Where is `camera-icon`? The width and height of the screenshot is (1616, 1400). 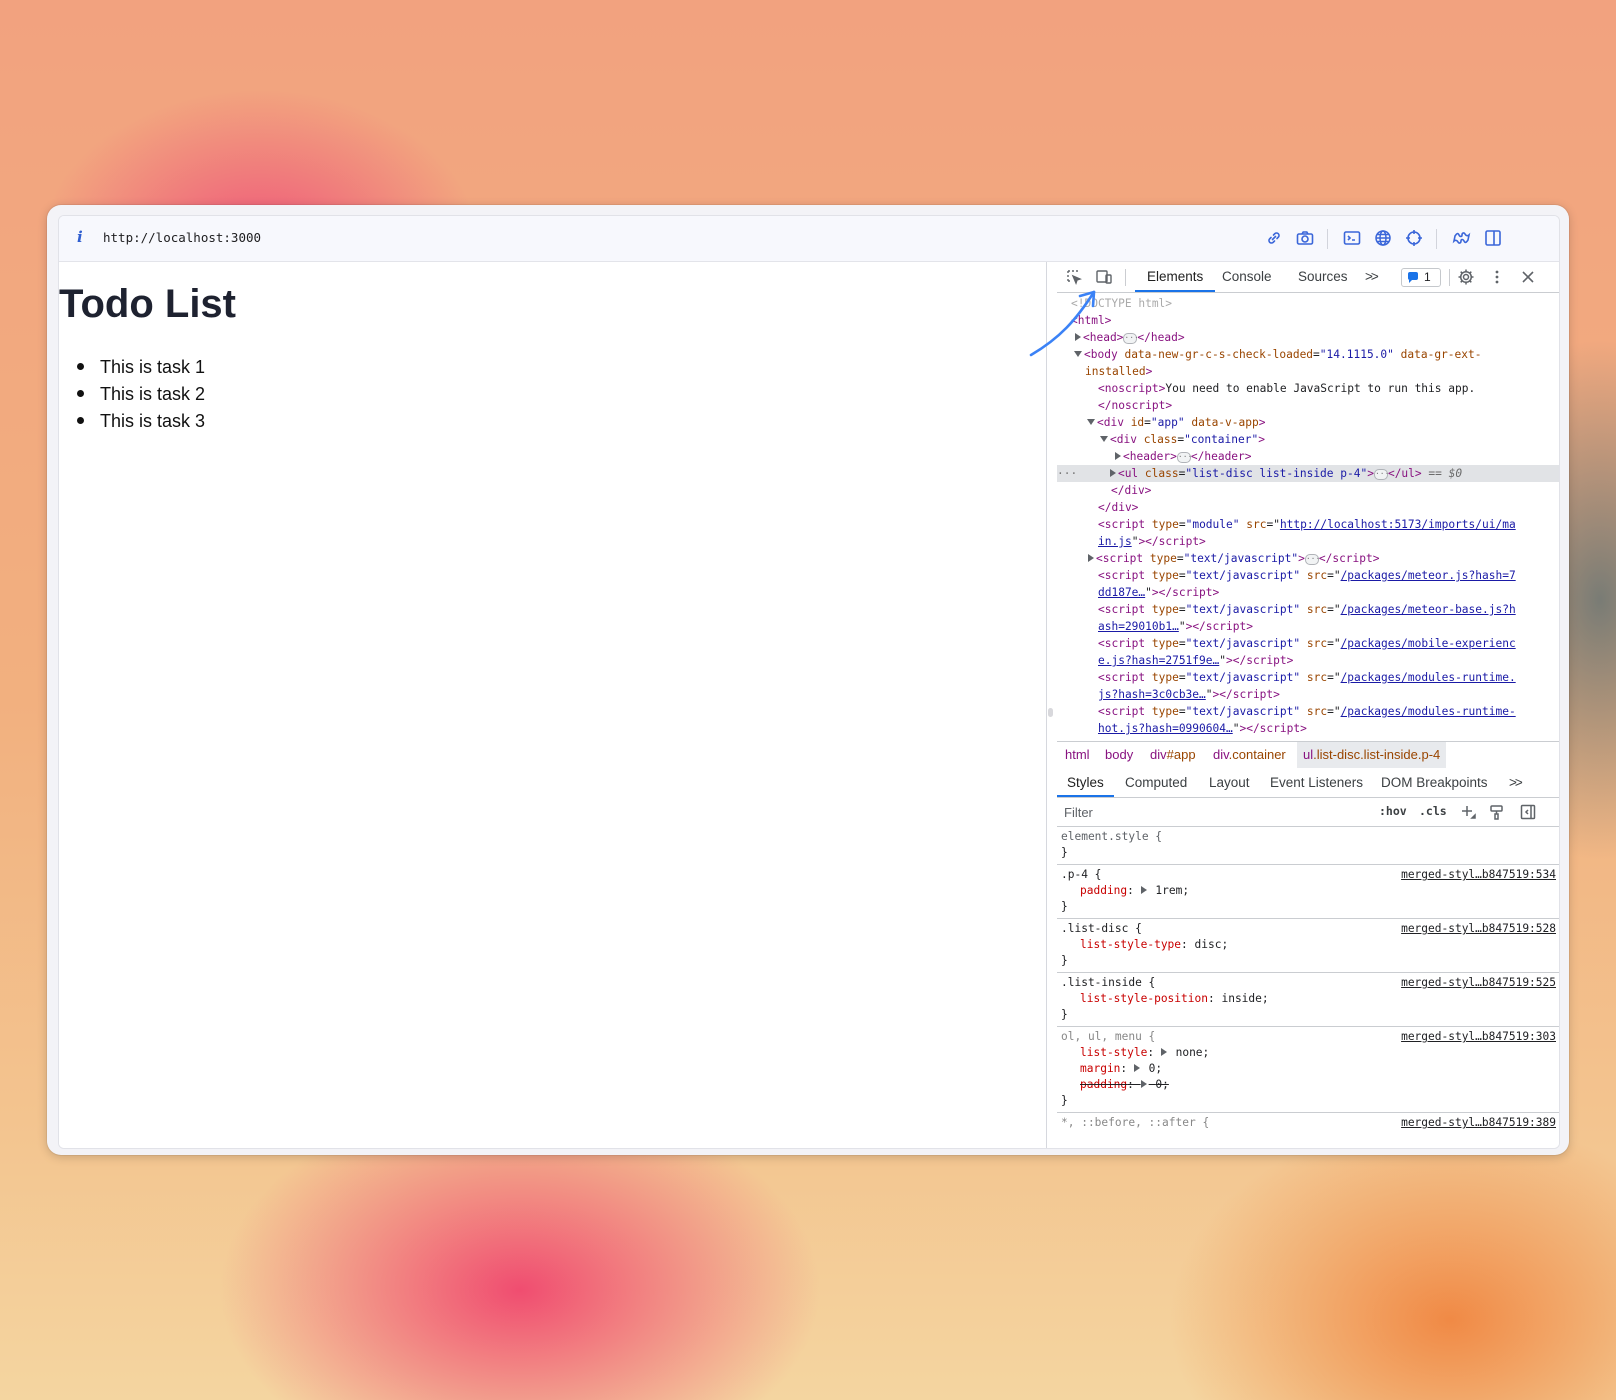 camera-icon is located at coordinates (1305, 238).